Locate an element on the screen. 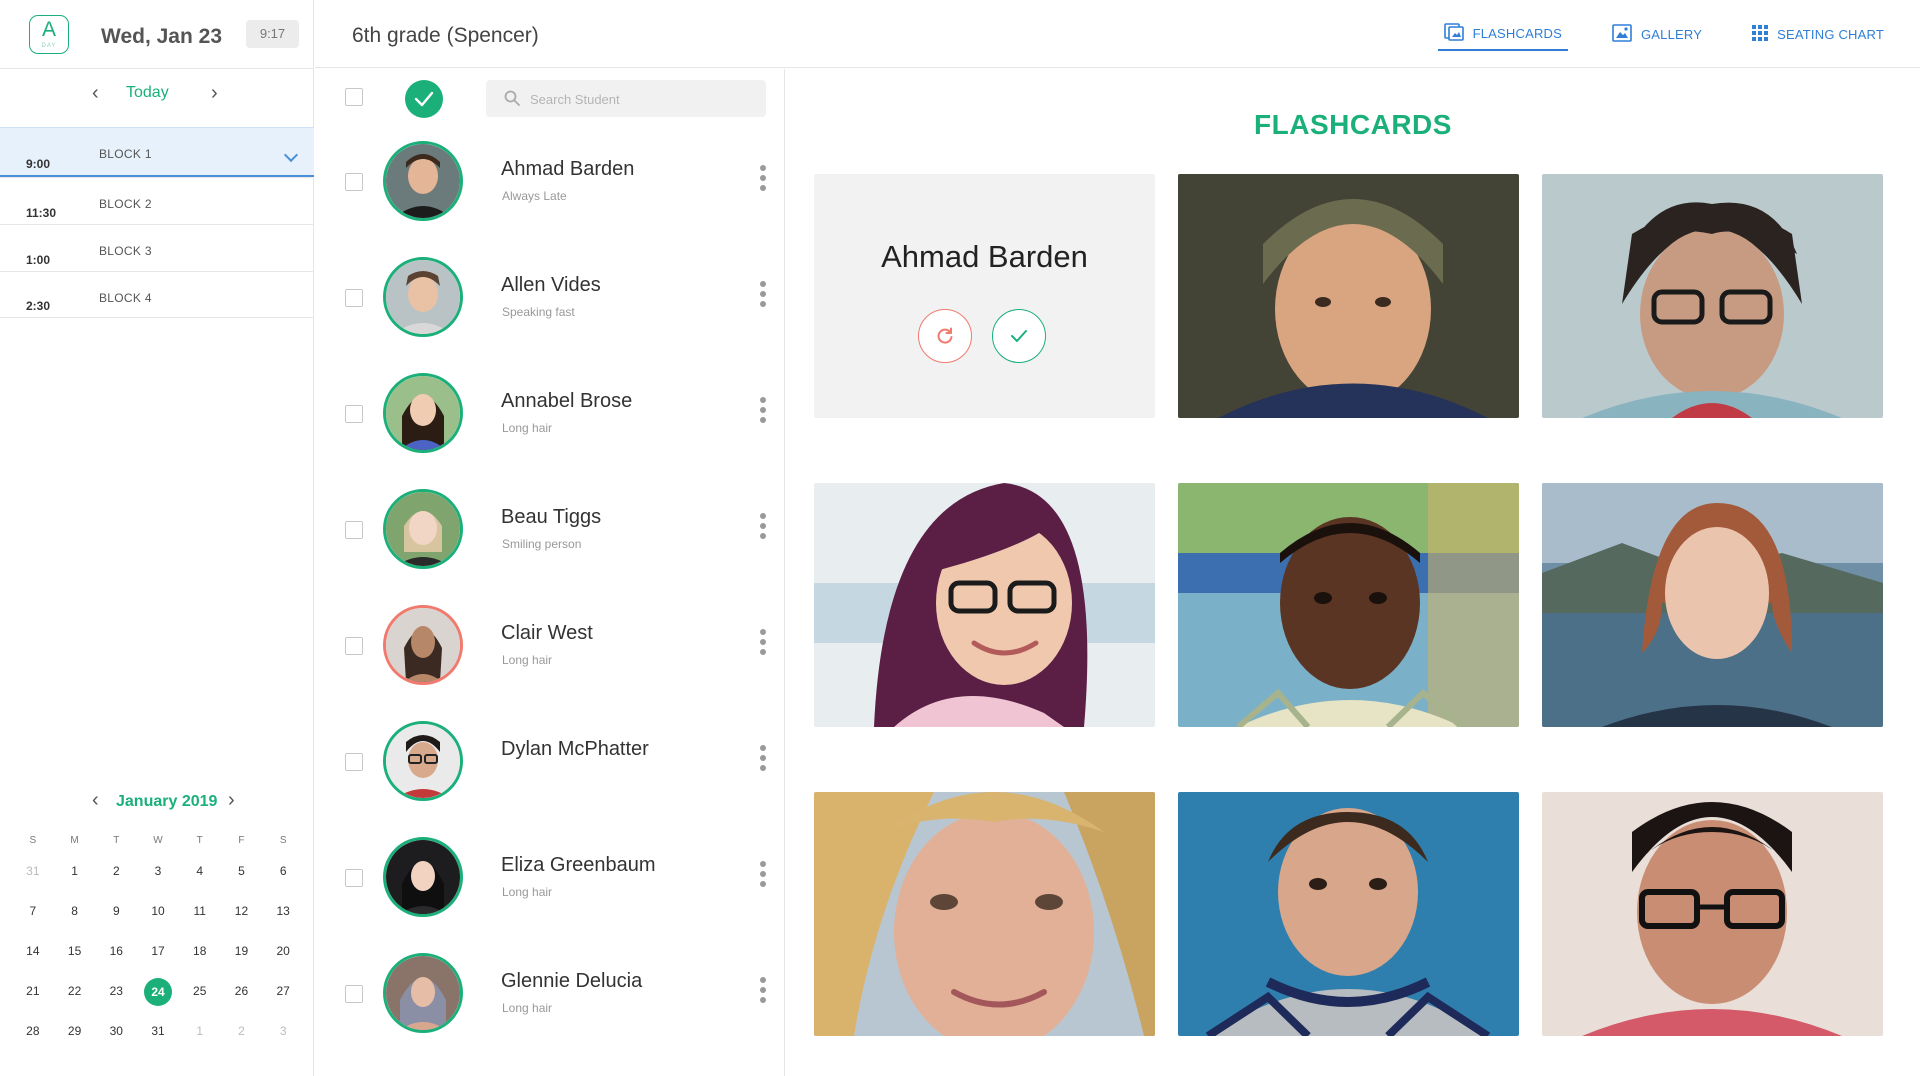 The height and width of the screenshot is (1076, 1920). calendar-day: 28 is located at coordinates (33, 1038).